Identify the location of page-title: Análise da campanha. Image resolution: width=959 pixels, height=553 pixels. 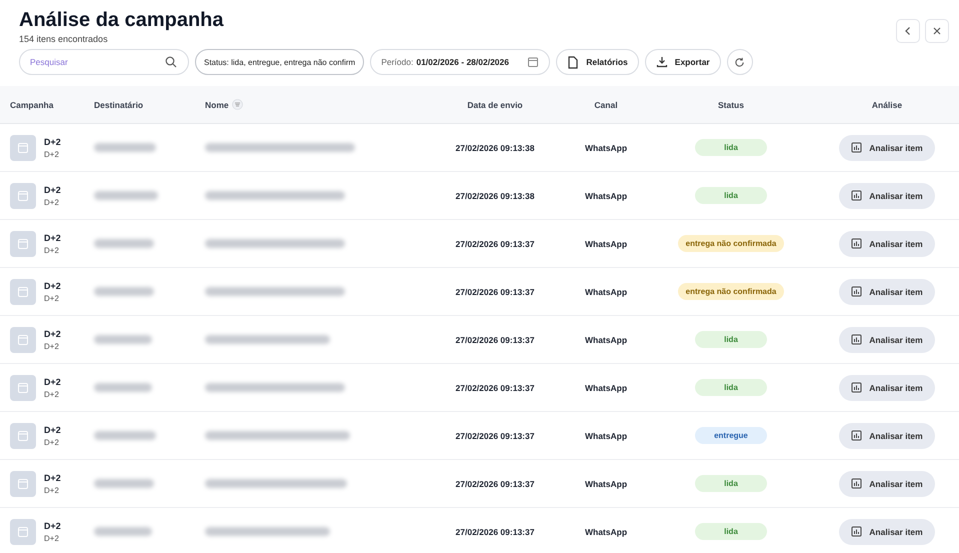
(121, 20).